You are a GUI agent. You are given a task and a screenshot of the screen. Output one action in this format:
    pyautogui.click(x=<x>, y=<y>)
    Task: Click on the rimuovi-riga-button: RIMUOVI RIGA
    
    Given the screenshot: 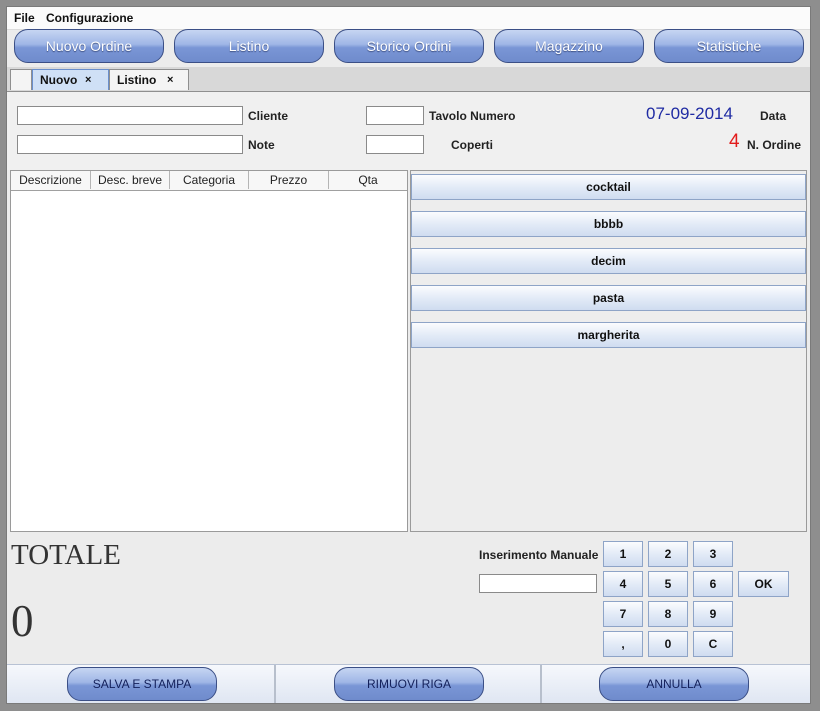 What is the action you would take?
    pyautogui.click(x=409, y=684)
    